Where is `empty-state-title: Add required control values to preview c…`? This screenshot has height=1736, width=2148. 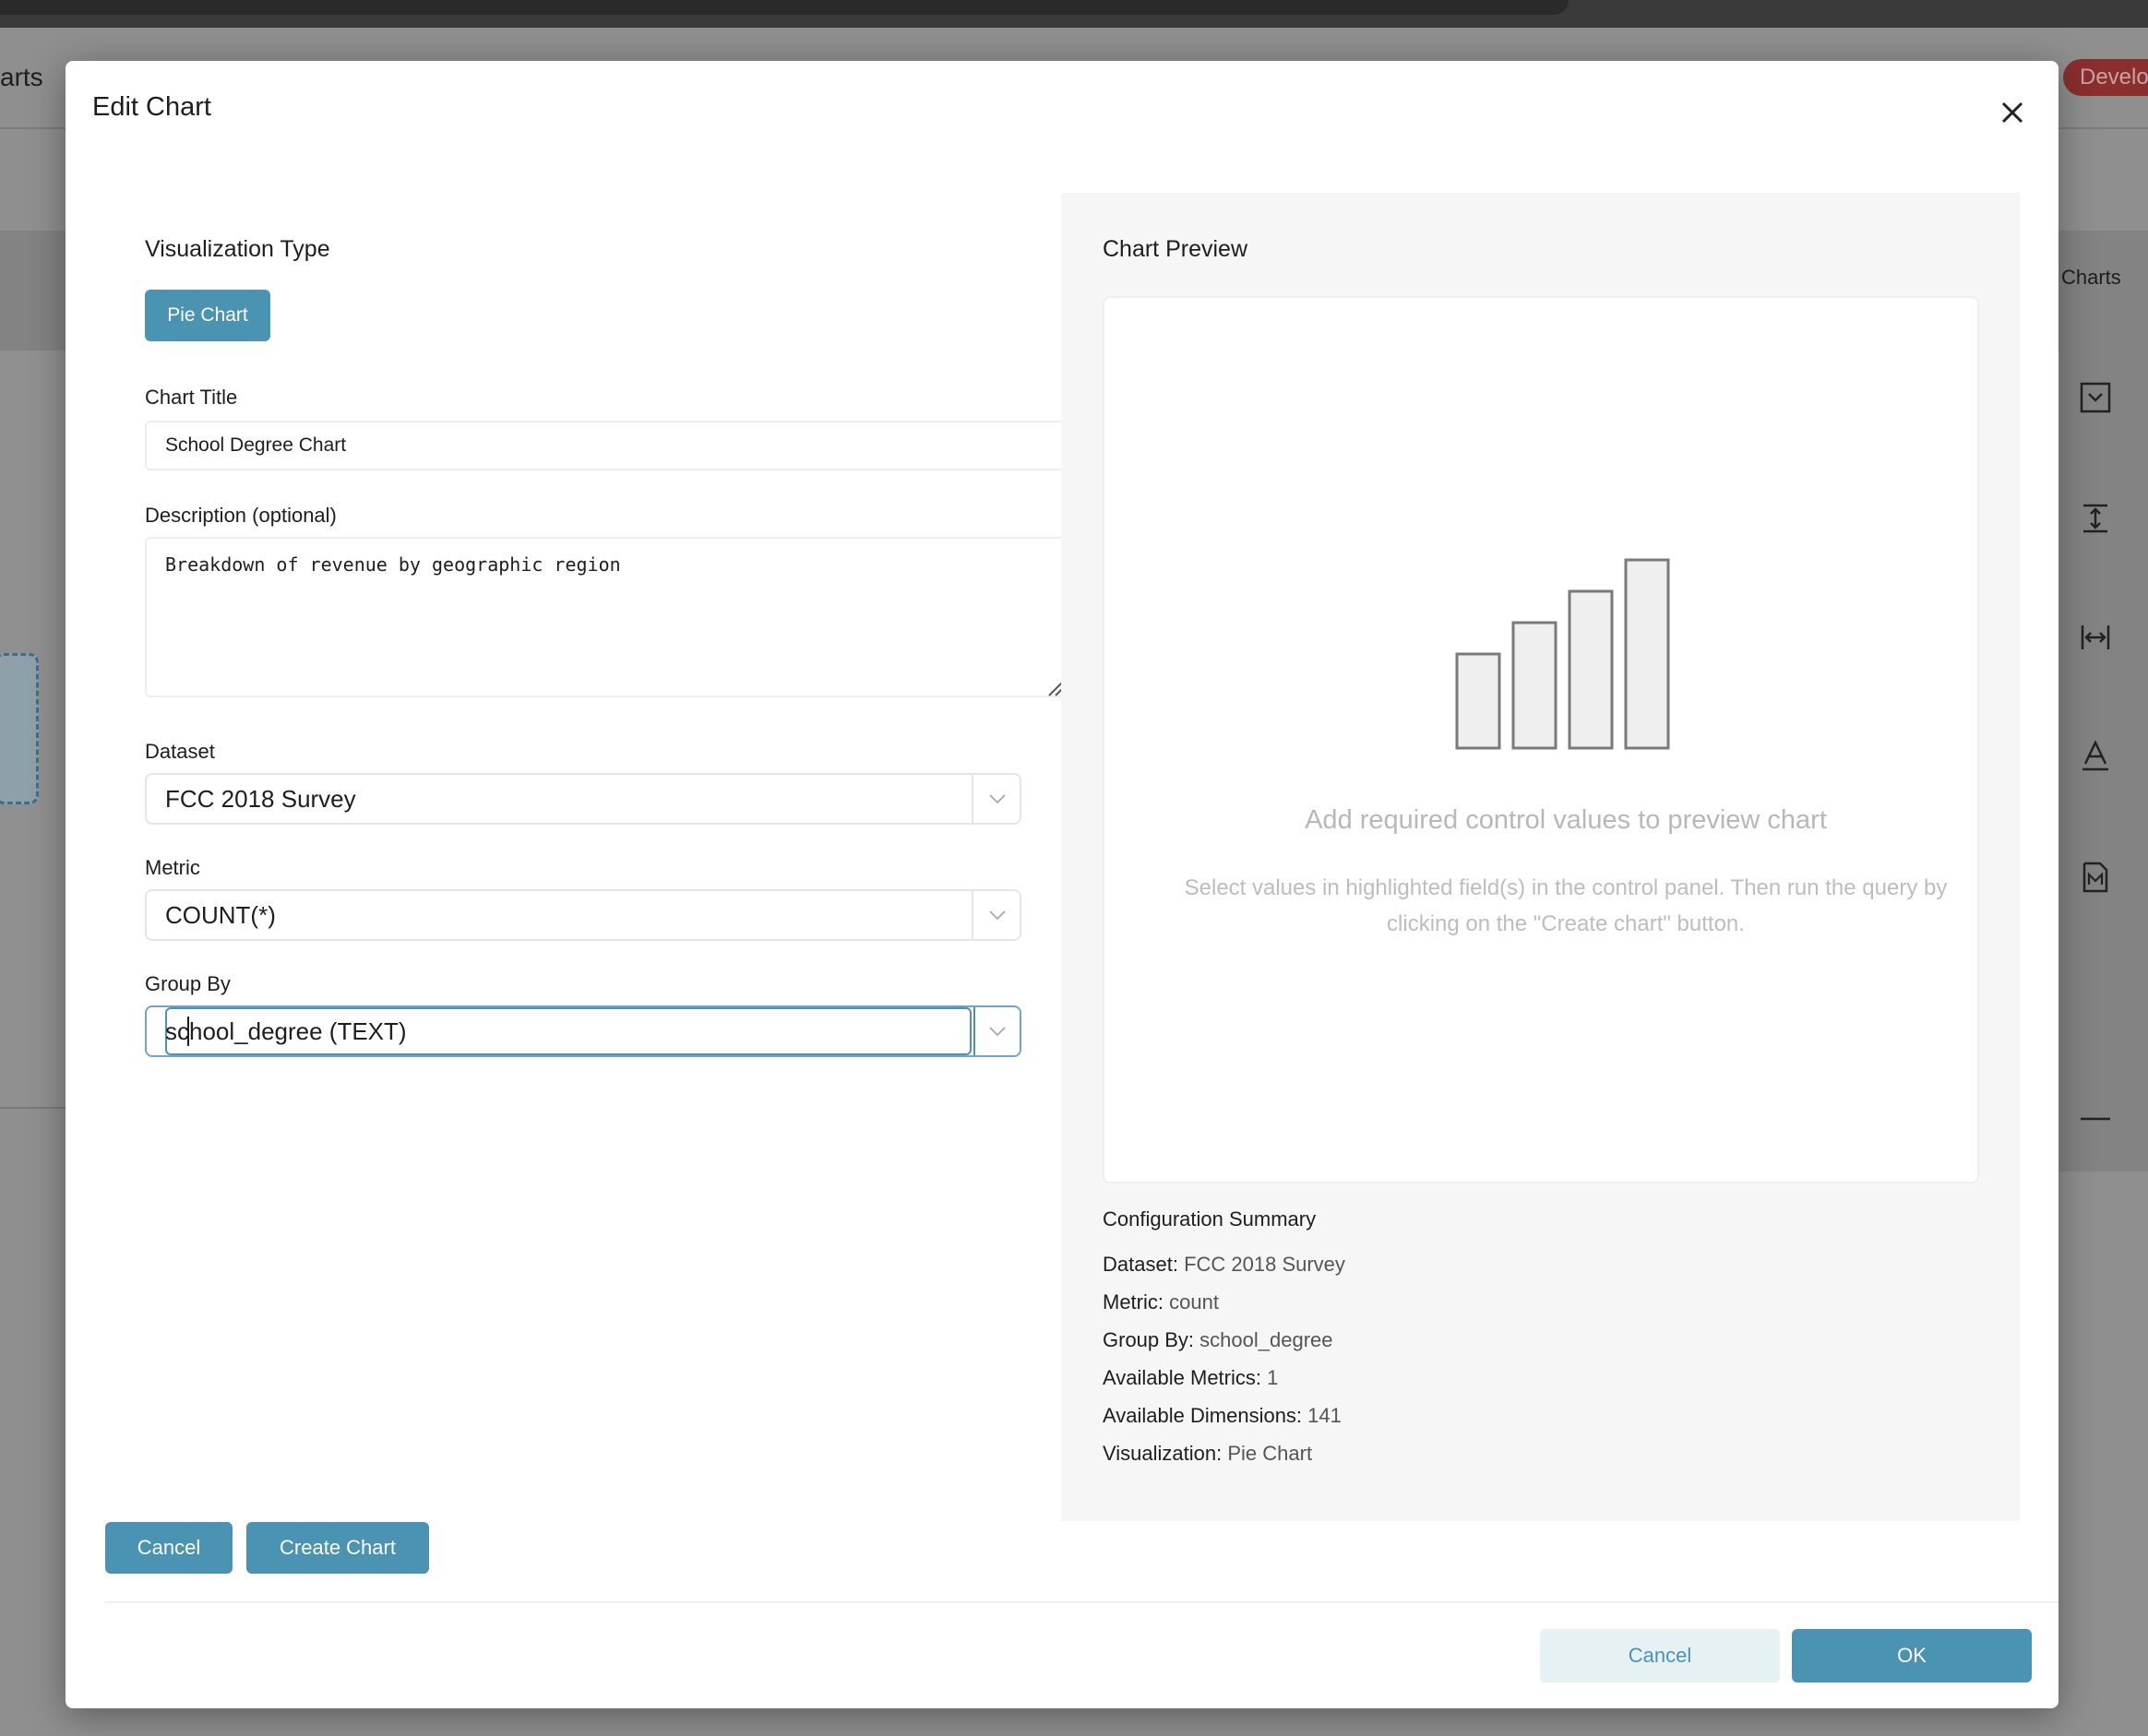
empty-state-title: Add required control values to preview c… is located at coordinates (1566, 820).